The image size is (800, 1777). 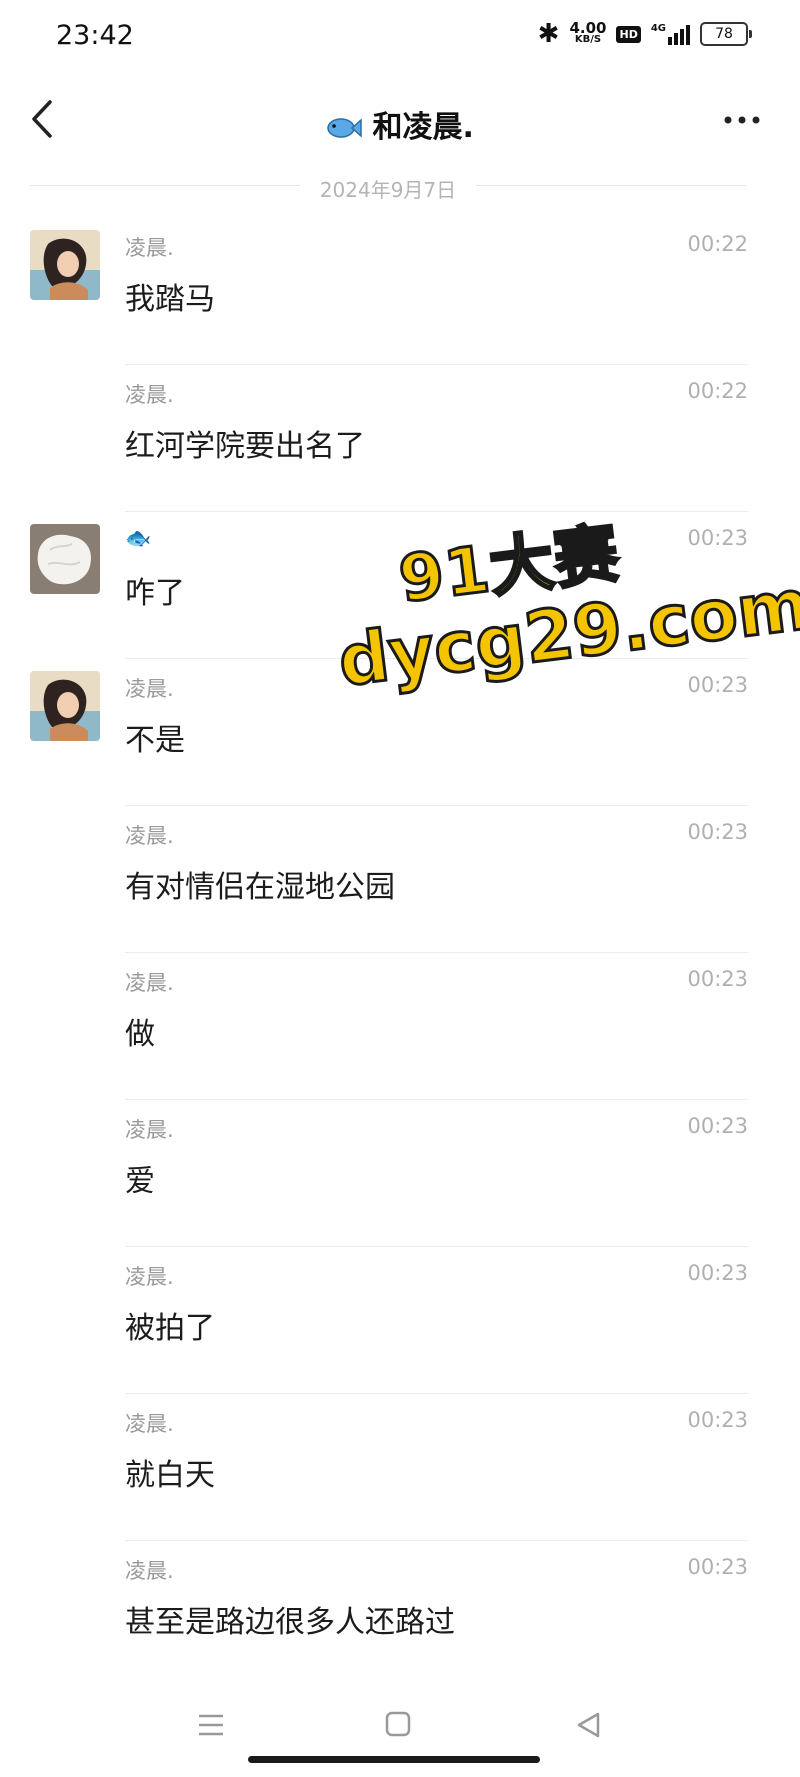 What do you see at coordinates (400, 1467) in the screenshot?
I see `message-item: 凌晨. 00:23 就白天` at bounding box center [400, 1467].